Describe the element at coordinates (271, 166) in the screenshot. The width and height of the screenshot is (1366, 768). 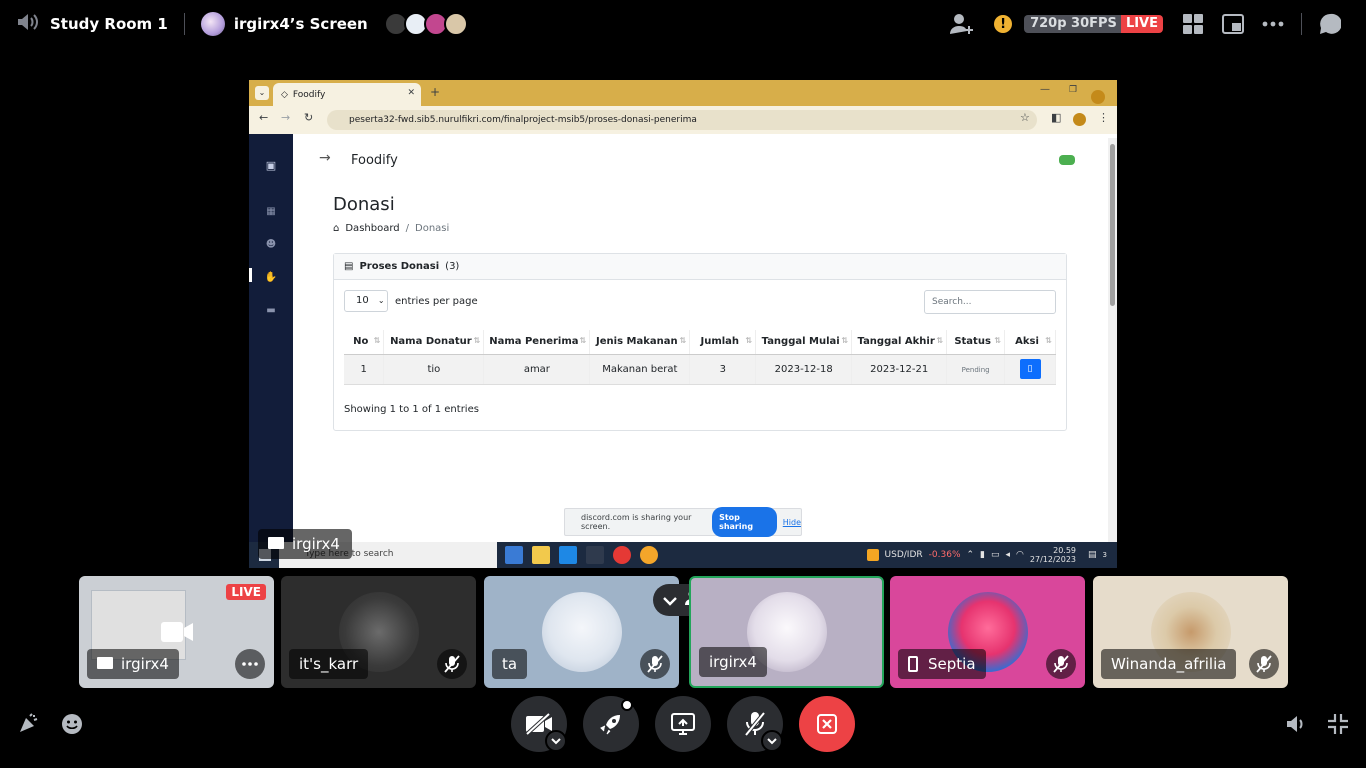
I see `app-logo-icon: ▣` at that location.